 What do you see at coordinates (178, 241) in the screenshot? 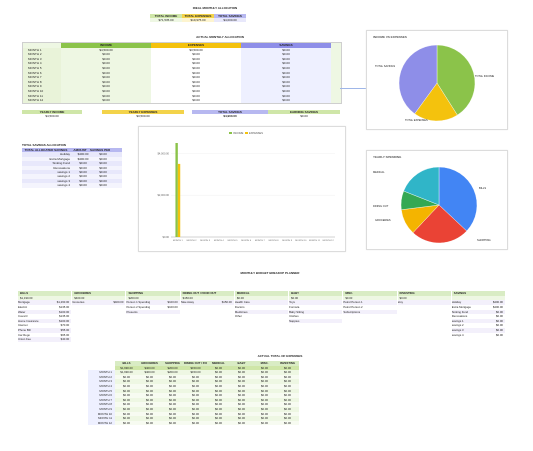
I see `x-tick-label: MONTH 1` at bounding box center [178, 241].